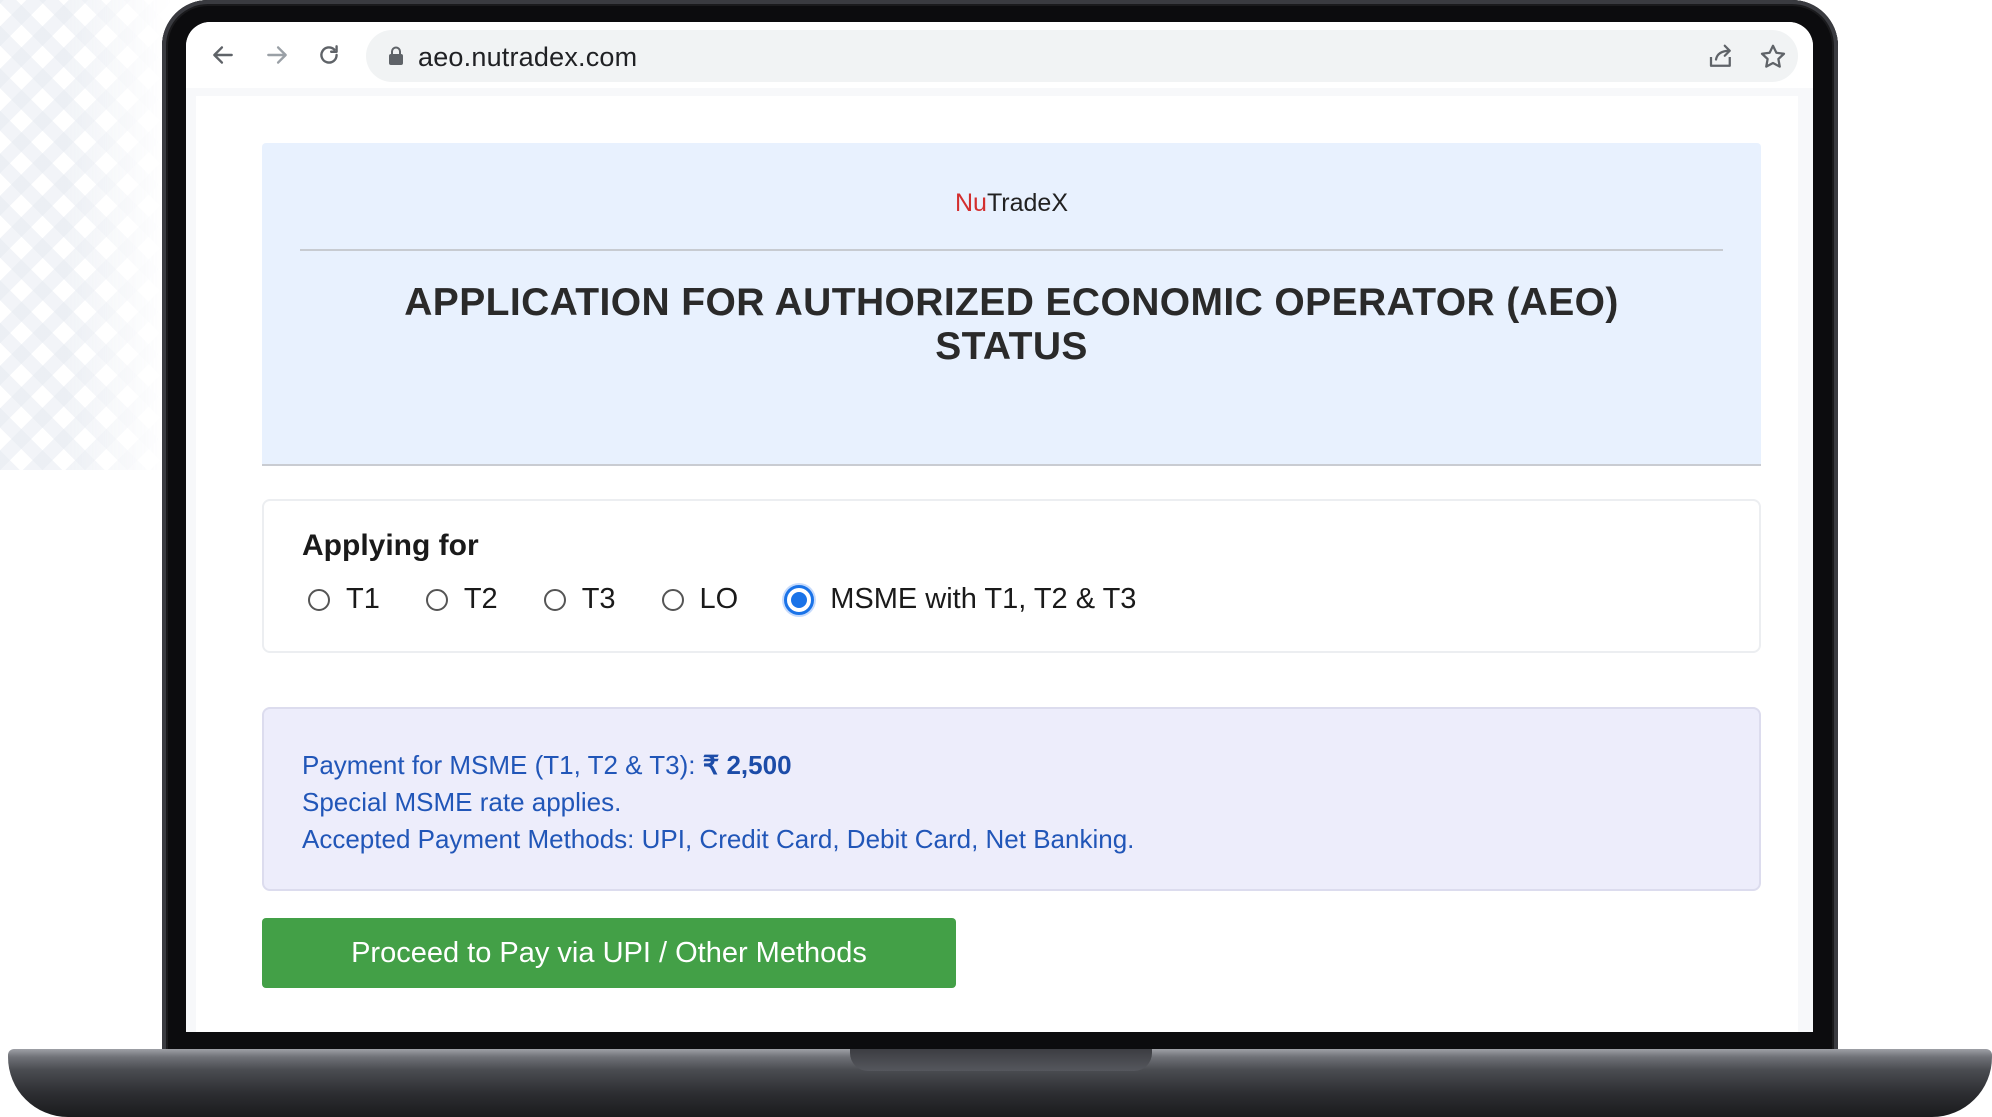  What do you see at coordinates (1027, 203) in the screenshot?
I see `brand-suffix: TradeX` at bounding box center [1027, 203].